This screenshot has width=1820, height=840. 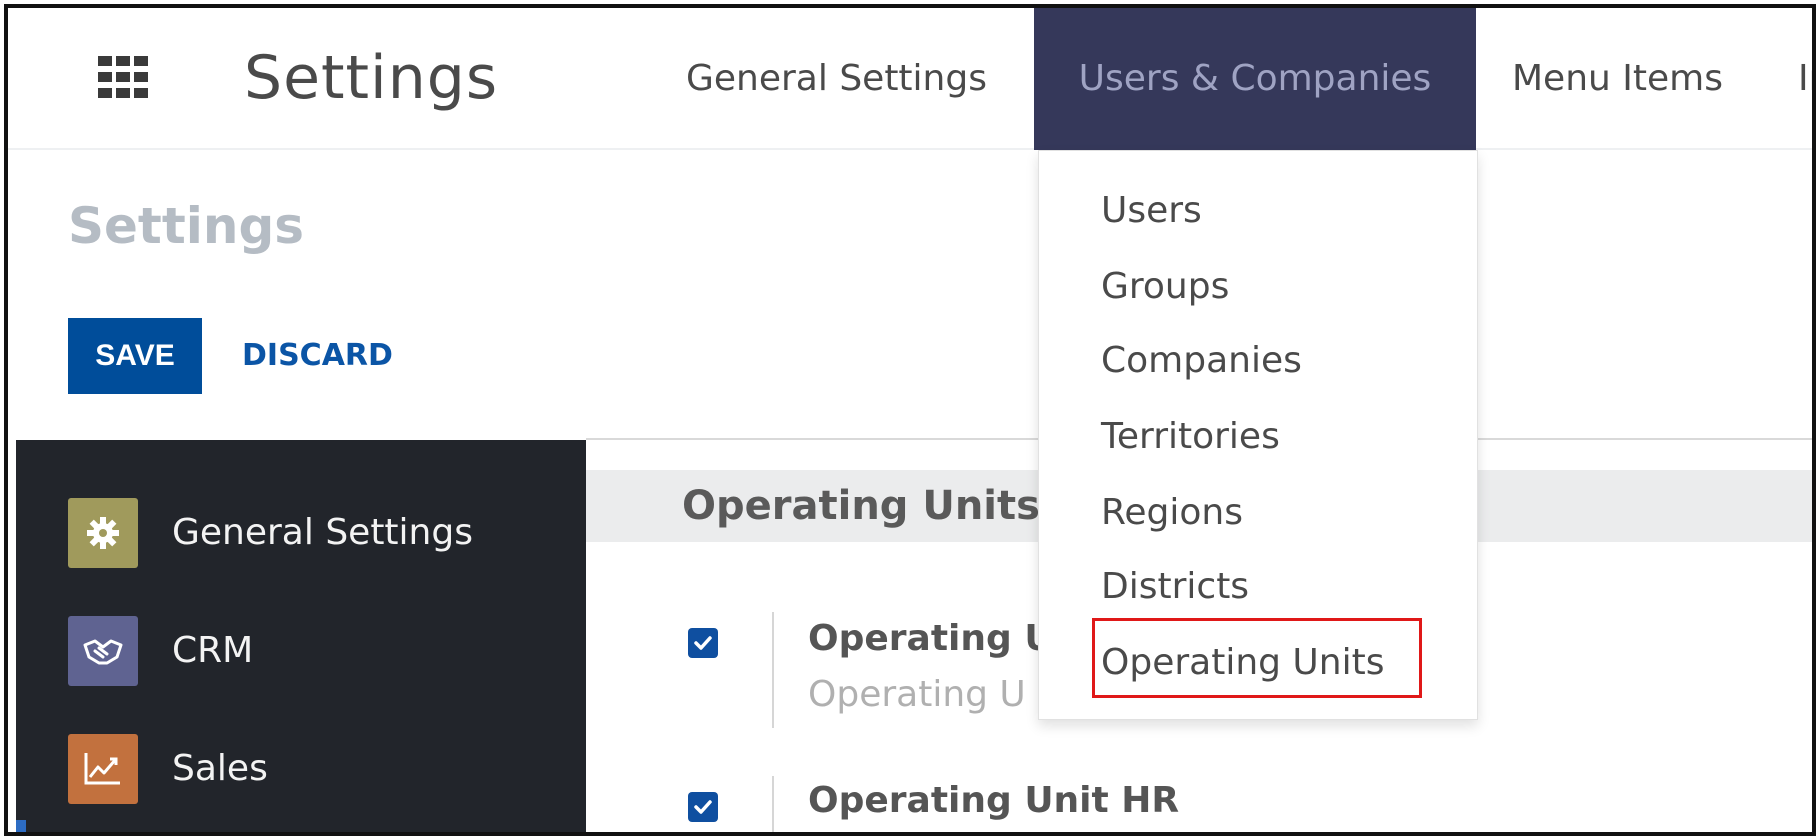 I want to click on menu-item-territories: Territories, so click(x=1190, y=437).